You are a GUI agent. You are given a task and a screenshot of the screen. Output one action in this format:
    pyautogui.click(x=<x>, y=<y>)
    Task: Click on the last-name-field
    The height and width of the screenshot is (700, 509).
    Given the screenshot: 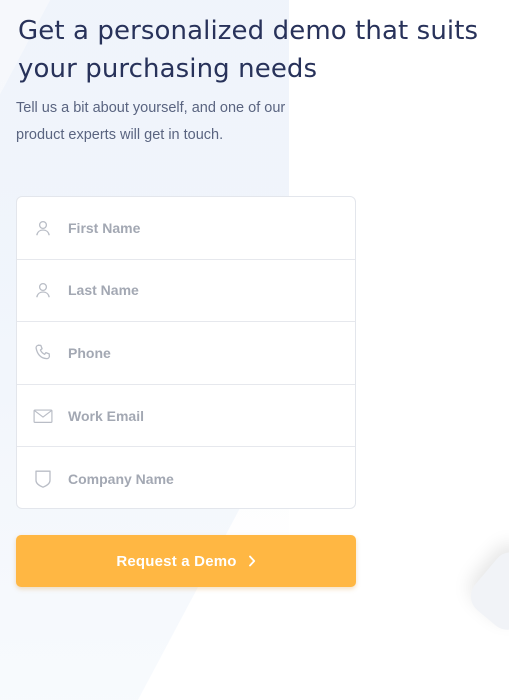 What is the action you would take?
    pyautogui.click(x=186, y=291)
    